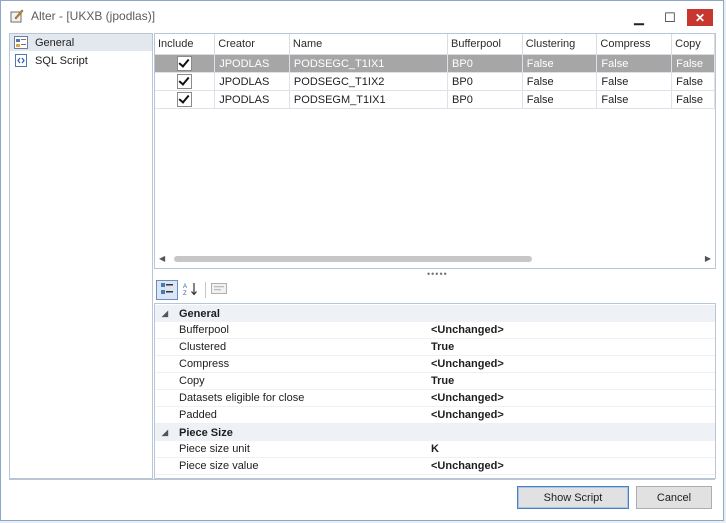  Describe the element at coordinates (362, 16) in the screenshot. I see `title-bar: Alter - [UKXB (jpodlas)] ▁ ☐ ✕` at that location.